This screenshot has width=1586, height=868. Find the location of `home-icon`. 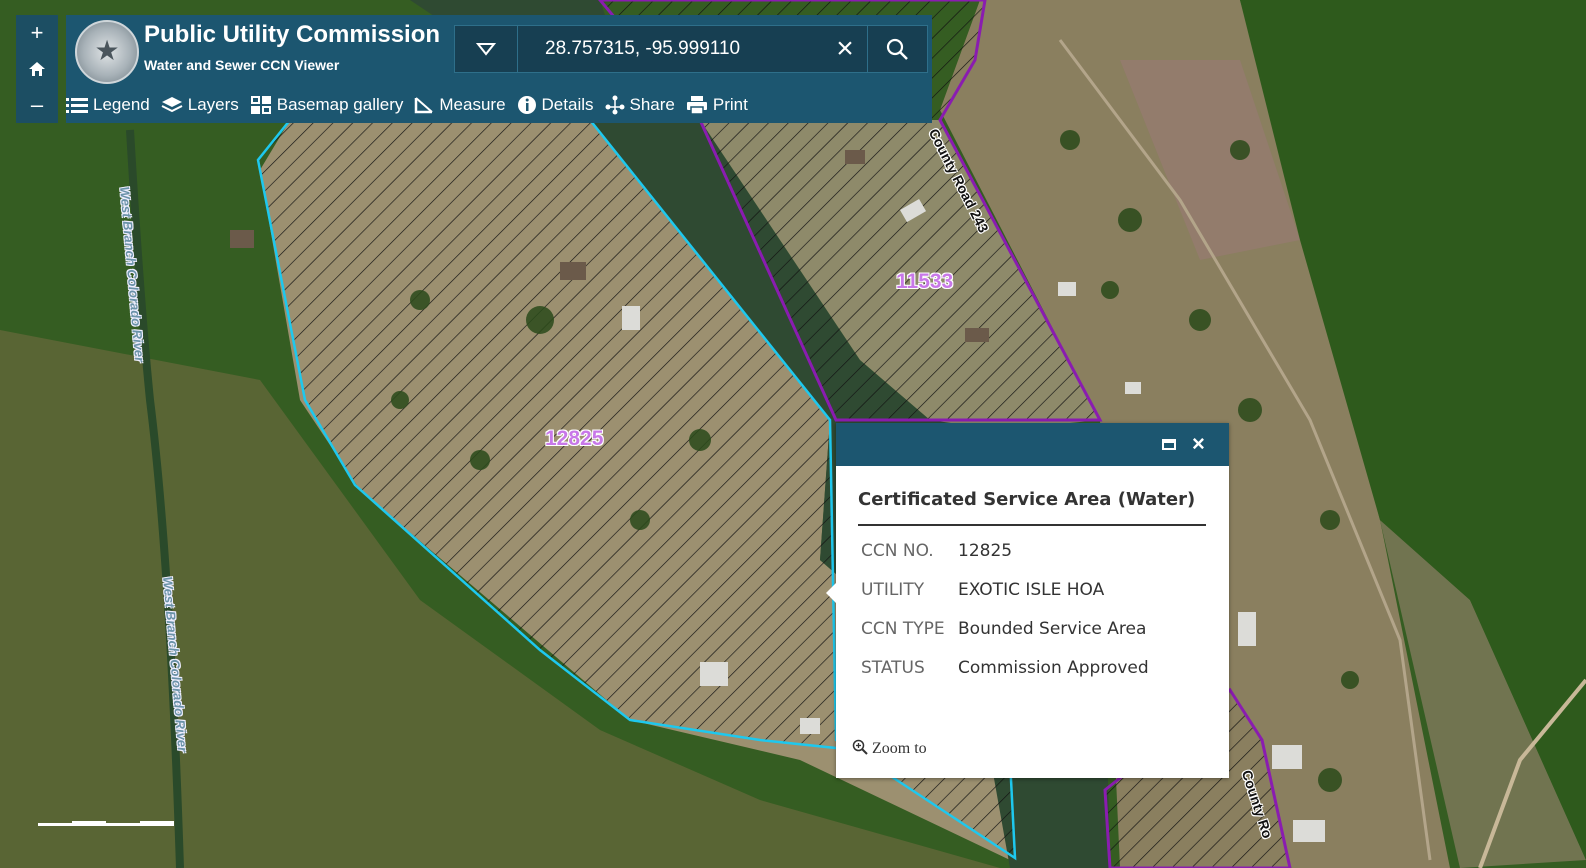

home-icon is located at coordinates (37, 69).